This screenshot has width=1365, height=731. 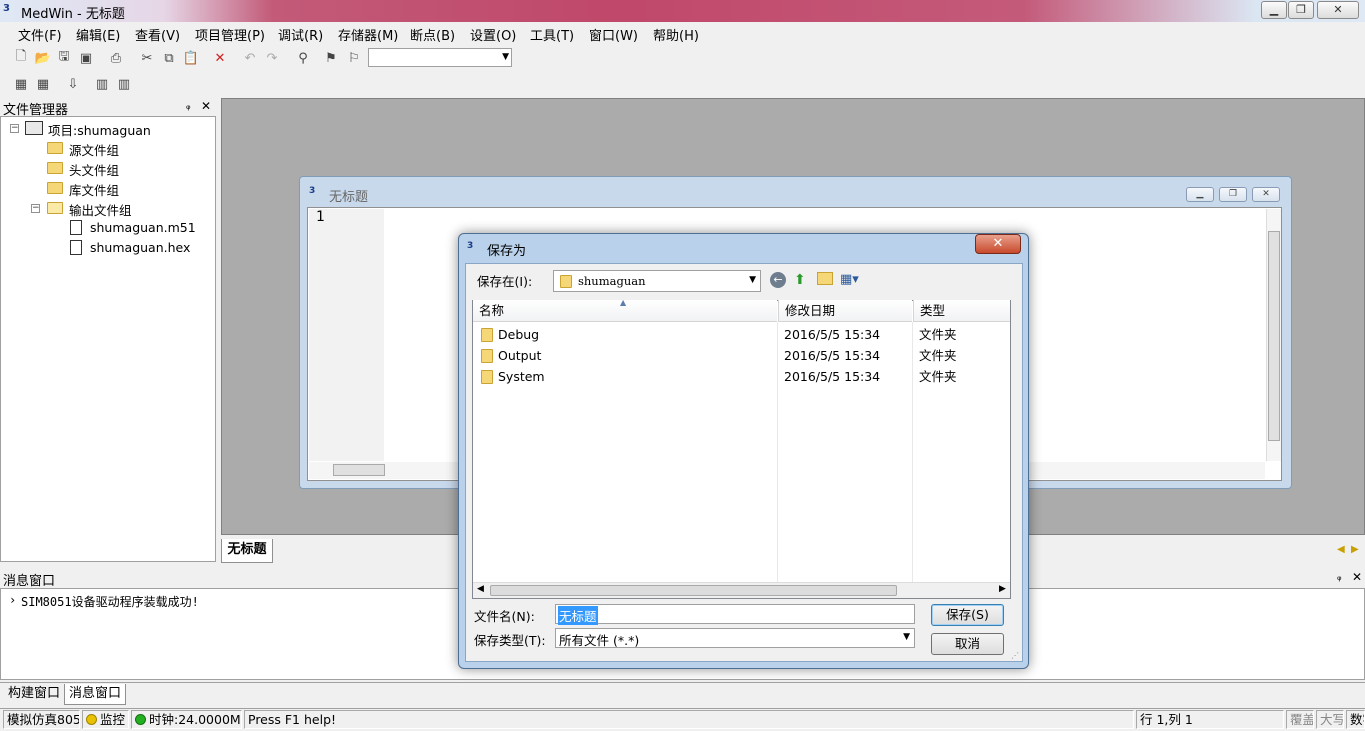 What do you see at coordinates (938, 376) in the screenshot?
I see `file-type: 文件夹` at bounding box center [938, 376].